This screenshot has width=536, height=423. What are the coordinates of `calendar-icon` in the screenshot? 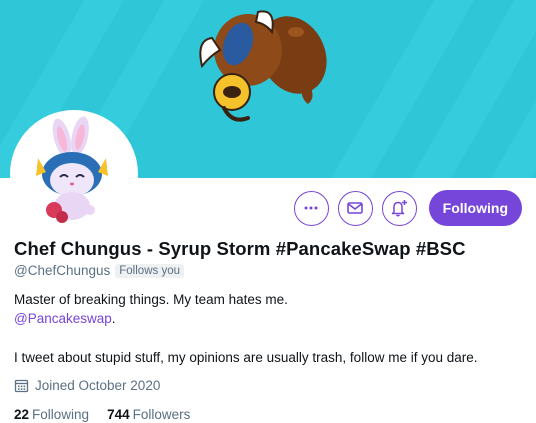 It's located at (21, 386).